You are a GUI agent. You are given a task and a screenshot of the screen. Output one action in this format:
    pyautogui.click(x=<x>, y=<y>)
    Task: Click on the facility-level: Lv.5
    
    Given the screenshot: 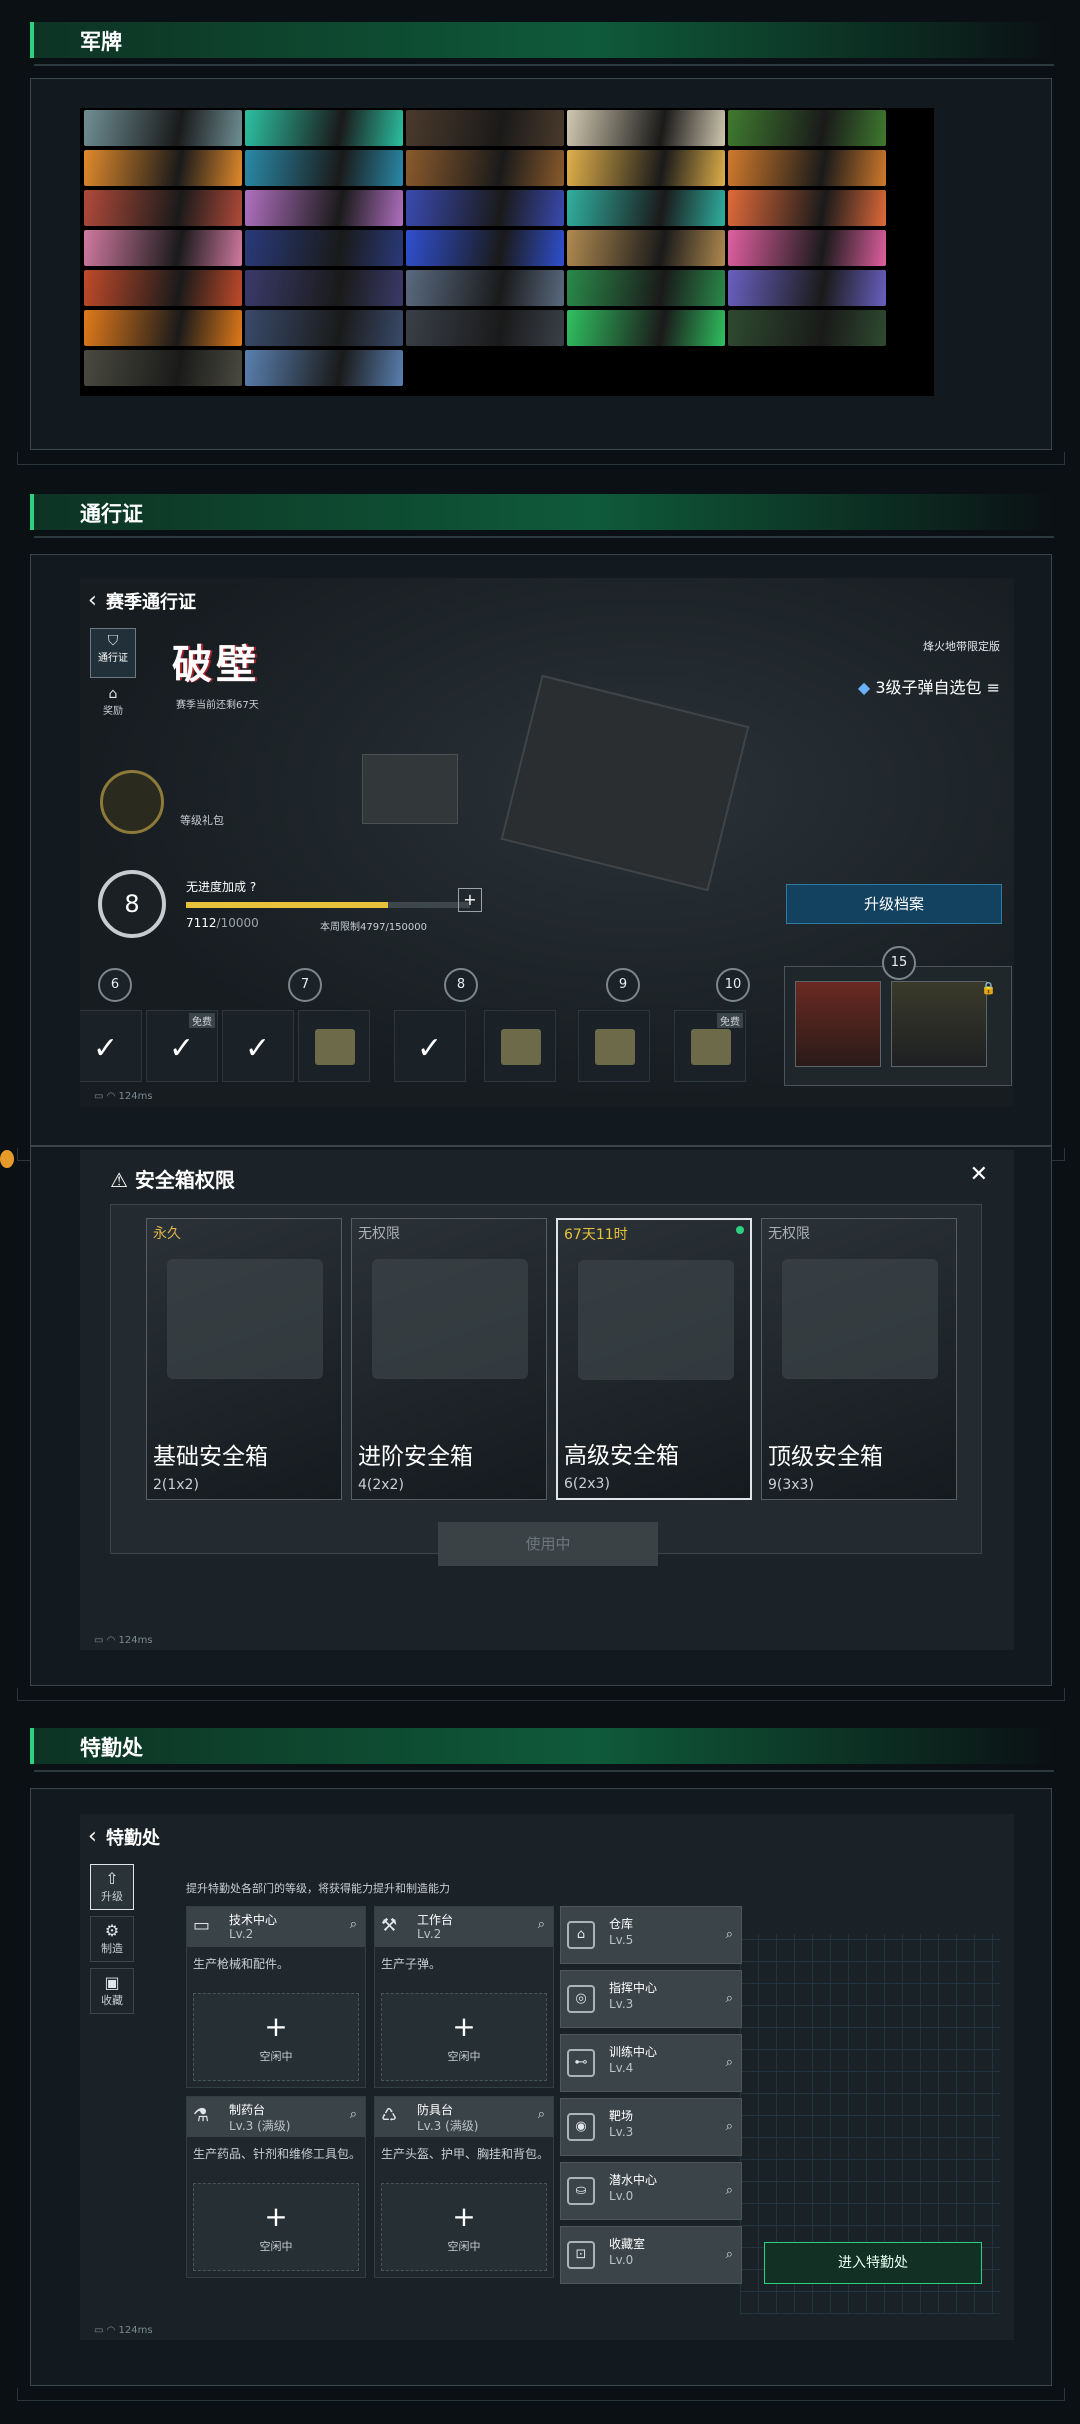 What is the action you would take?
    pyautogui.click(x=621, y=1940)
    